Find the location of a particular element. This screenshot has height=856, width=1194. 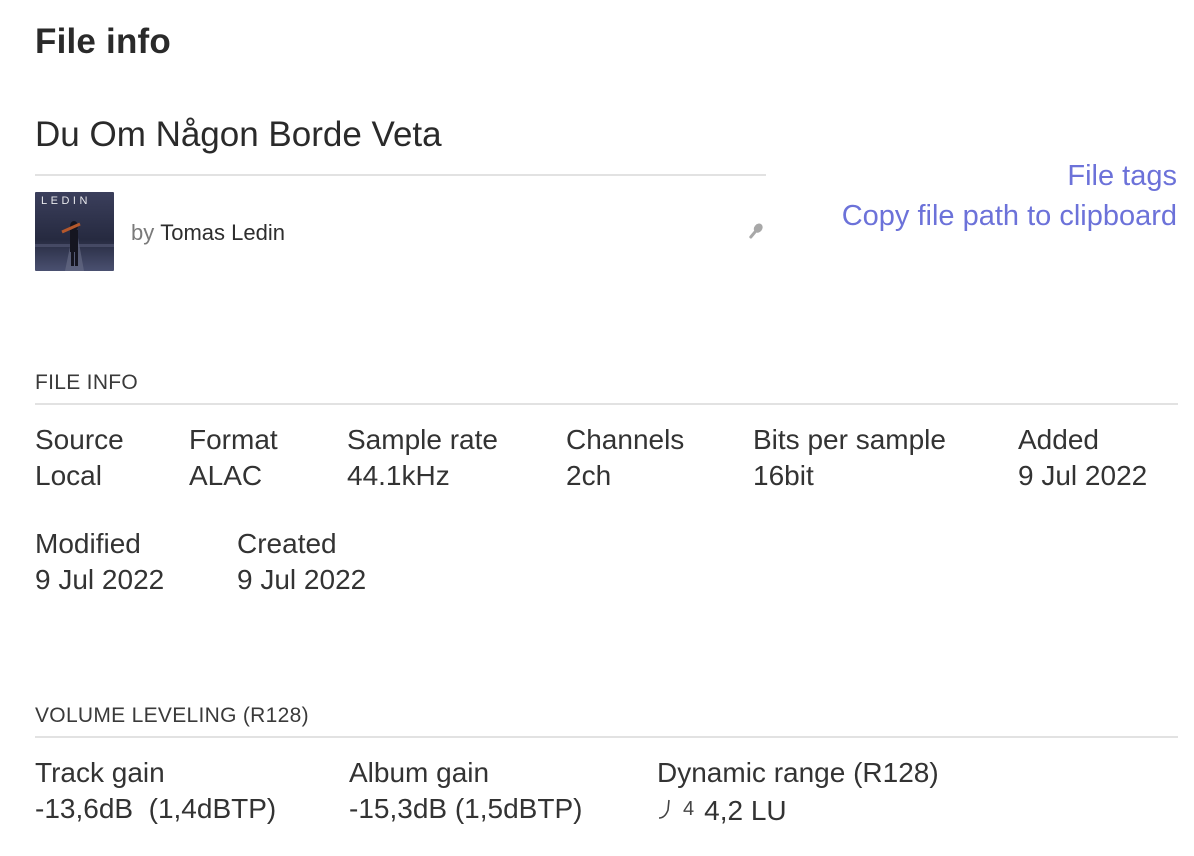

page-title: File info is located at coordinates (103, 41).